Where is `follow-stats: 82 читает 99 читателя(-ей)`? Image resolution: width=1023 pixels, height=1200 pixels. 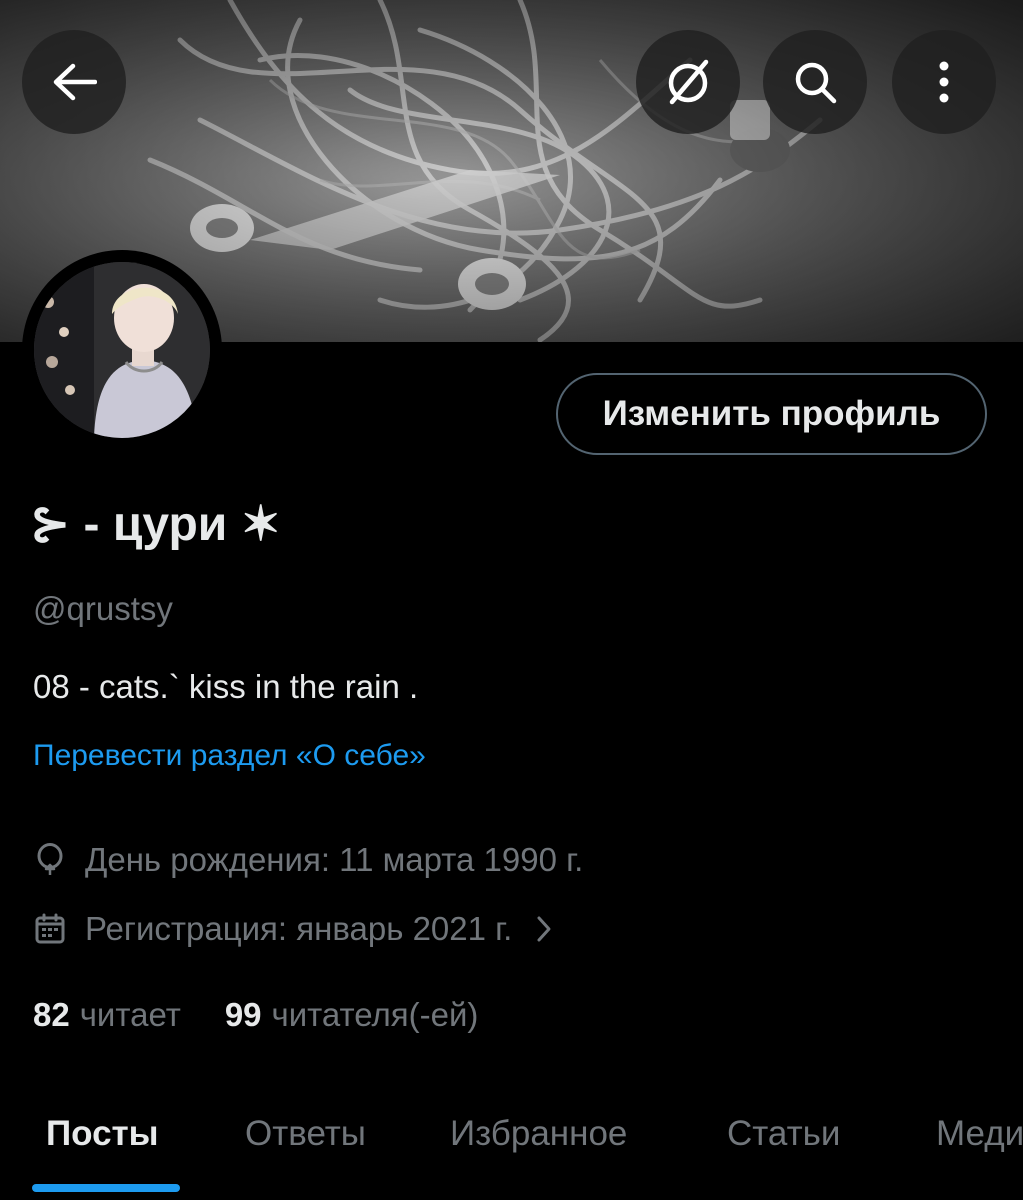
follow-stats: 82 читает 99 читателя(-ей) is located at coordinates (255, 1015).